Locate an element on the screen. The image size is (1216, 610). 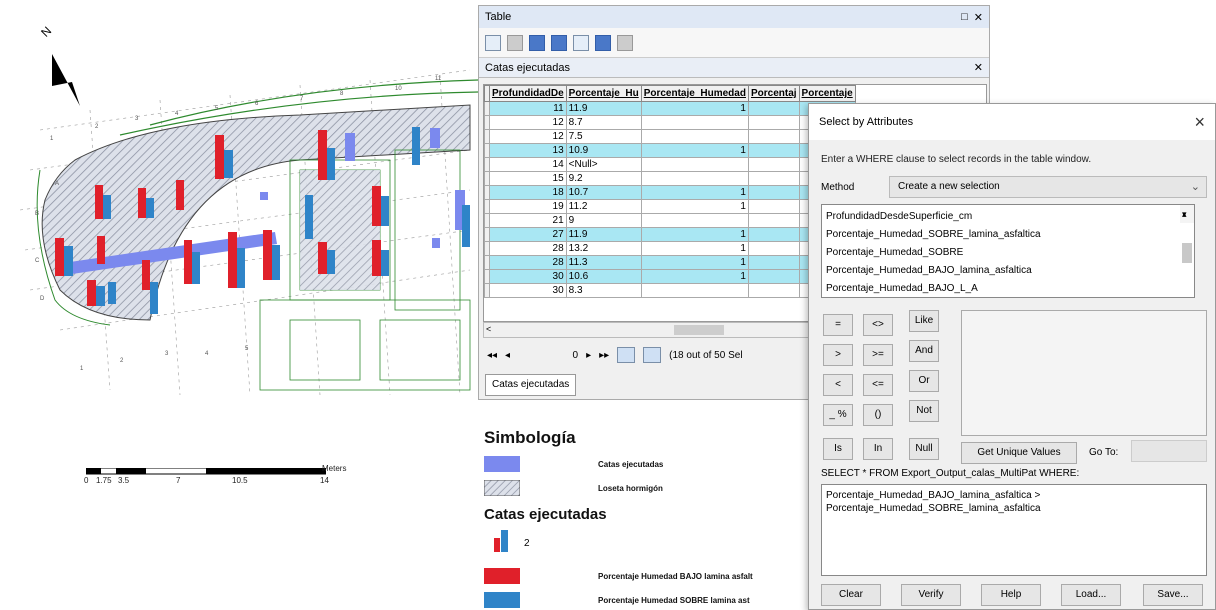
table-cell: 11.3 is located at coordinates (603, 262).